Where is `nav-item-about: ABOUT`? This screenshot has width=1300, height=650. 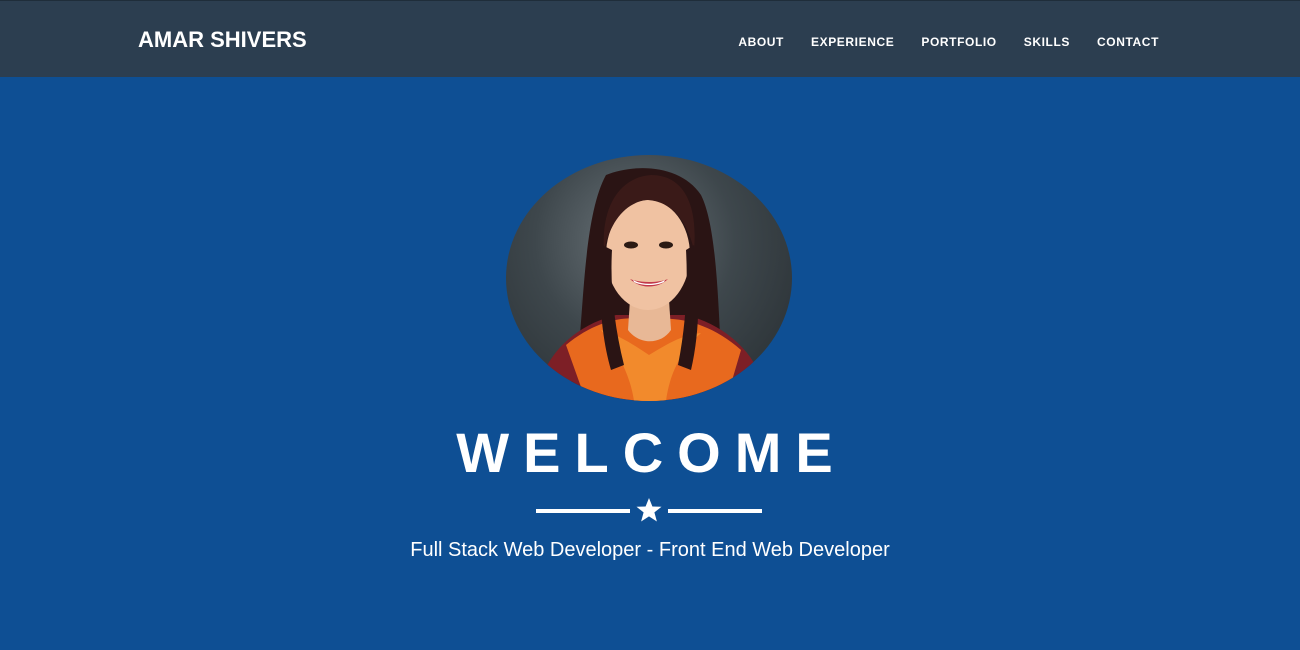
nav-item-about: ABOUT is located at coordinates (761, 42).